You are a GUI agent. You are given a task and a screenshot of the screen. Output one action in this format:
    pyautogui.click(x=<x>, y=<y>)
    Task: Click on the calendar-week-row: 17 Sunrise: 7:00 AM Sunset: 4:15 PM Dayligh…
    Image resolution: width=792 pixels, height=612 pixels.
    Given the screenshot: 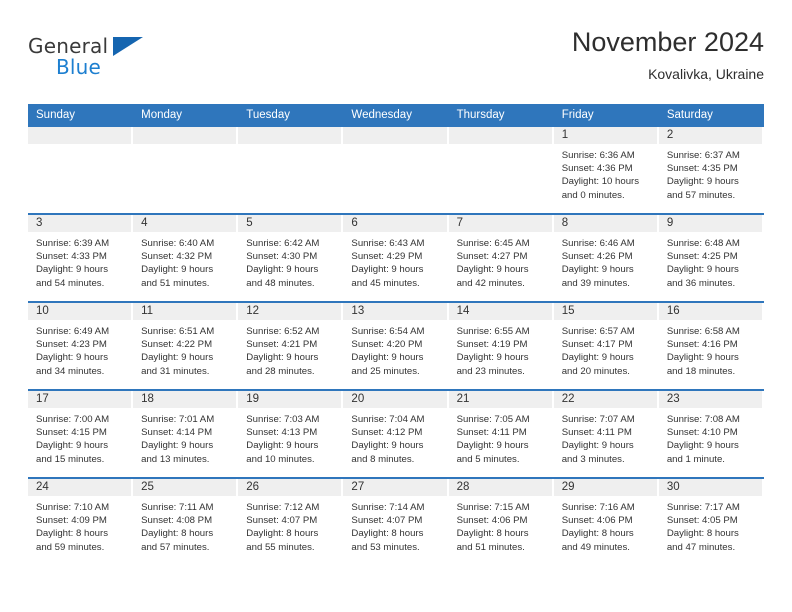 What is the action you would take?
    pyautogui.click(x=396, y=433)
    